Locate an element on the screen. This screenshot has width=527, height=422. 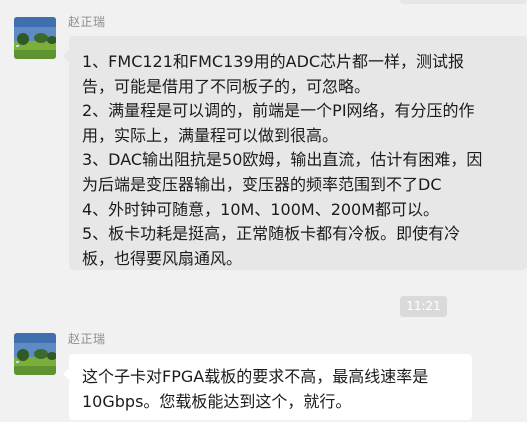
message-line: 为后端是变压器输出，变压器的频率范围到不了DC is located at coordinates (262, 184).